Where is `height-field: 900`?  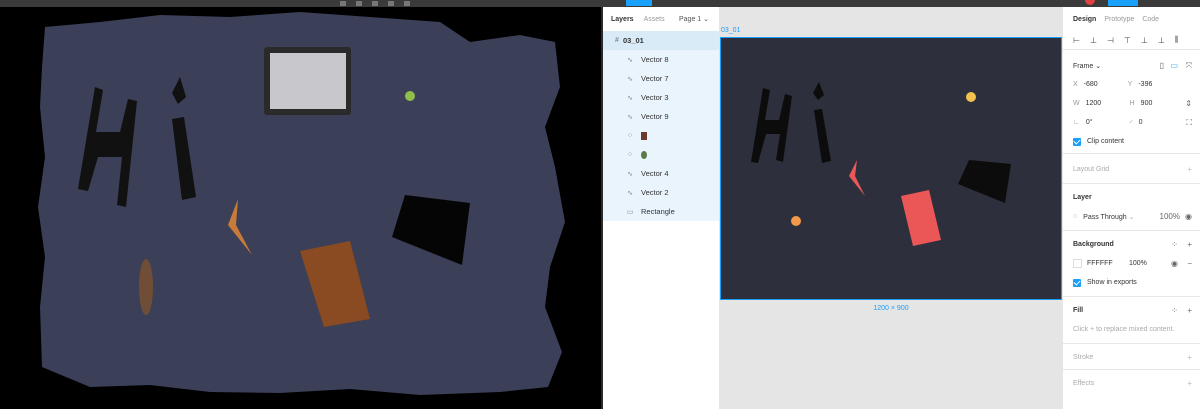 height-field: 900 is located at coordinates (1147, 103).